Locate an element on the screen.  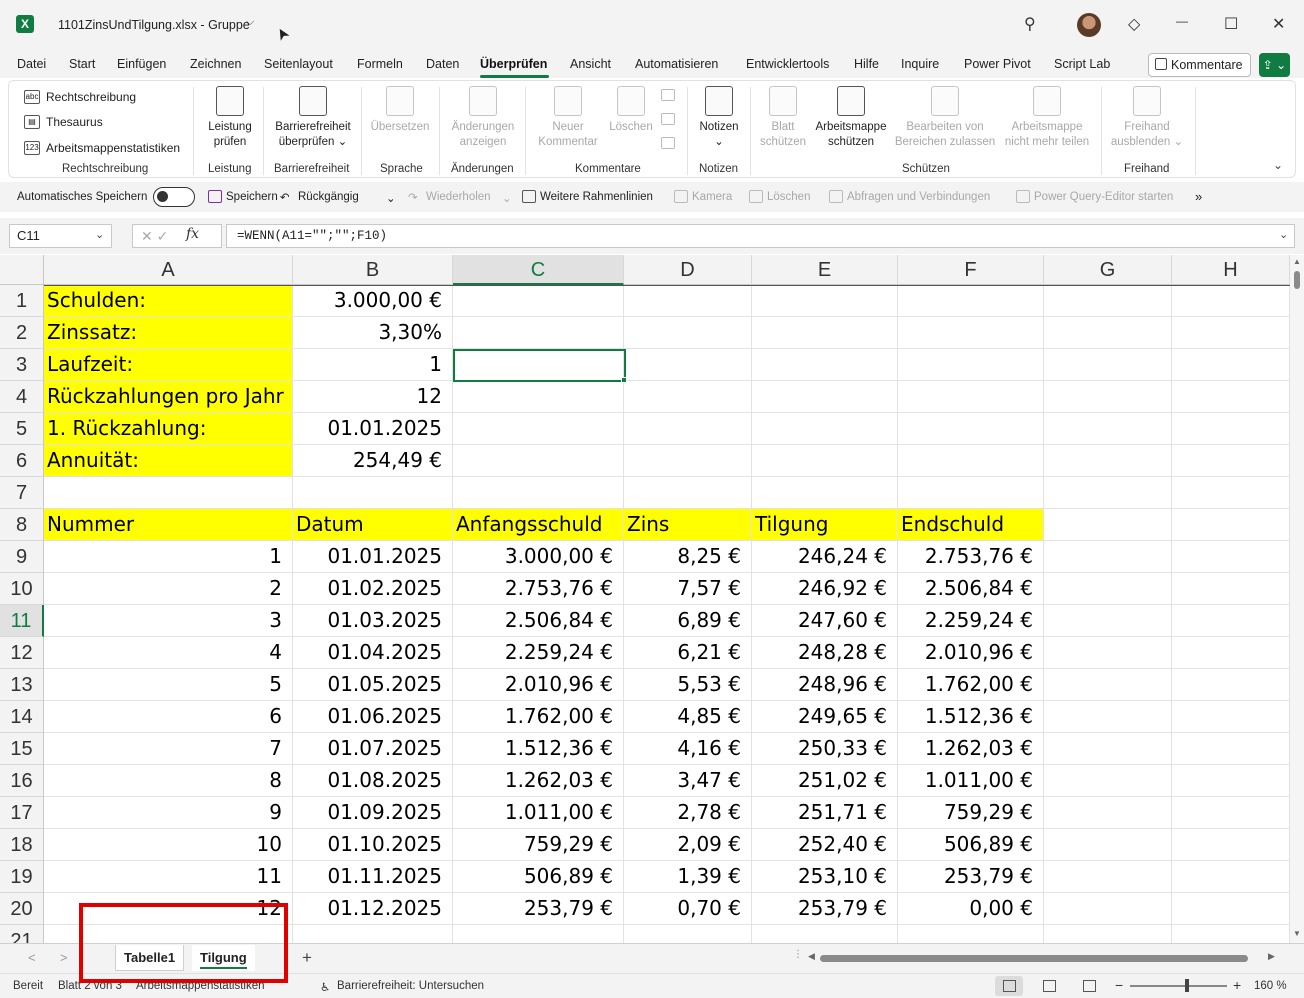
tab-ueberpruefen: Überprüfen is located at coordinates (513, 64).